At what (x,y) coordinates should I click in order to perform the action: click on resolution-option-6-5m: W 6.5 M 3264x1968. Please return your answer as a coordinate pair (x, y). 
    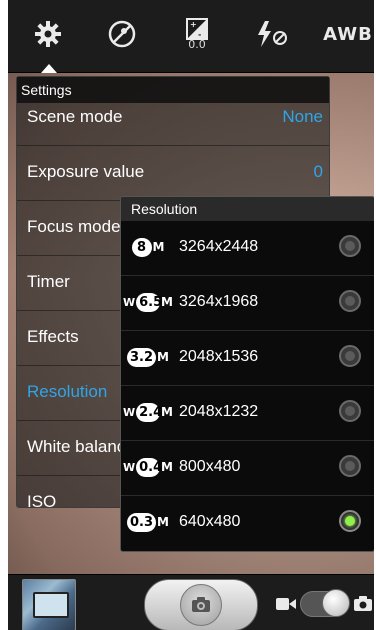
    Looking at the image, I should click on (247, 303).